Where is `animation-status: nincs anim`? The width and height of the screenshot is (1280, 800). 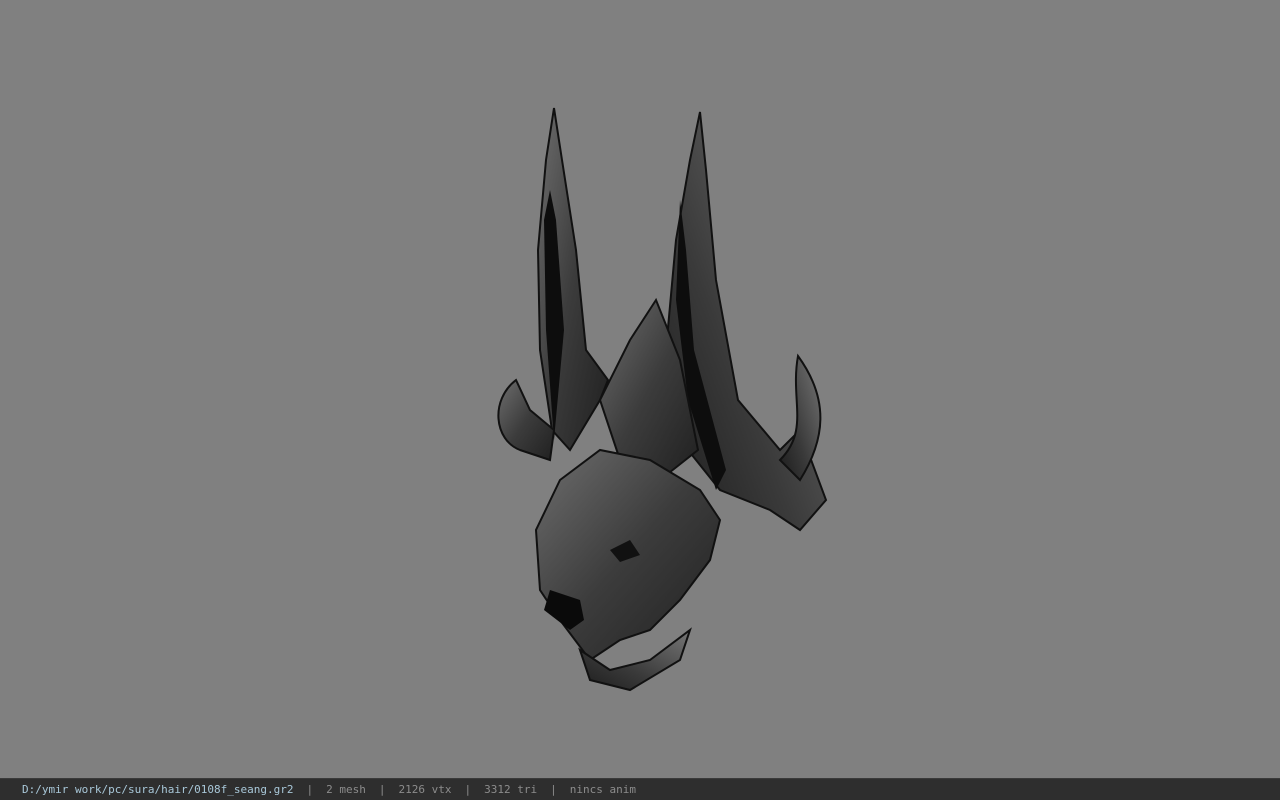 animation-status: nincs anim is located at coordinates (602, 789).